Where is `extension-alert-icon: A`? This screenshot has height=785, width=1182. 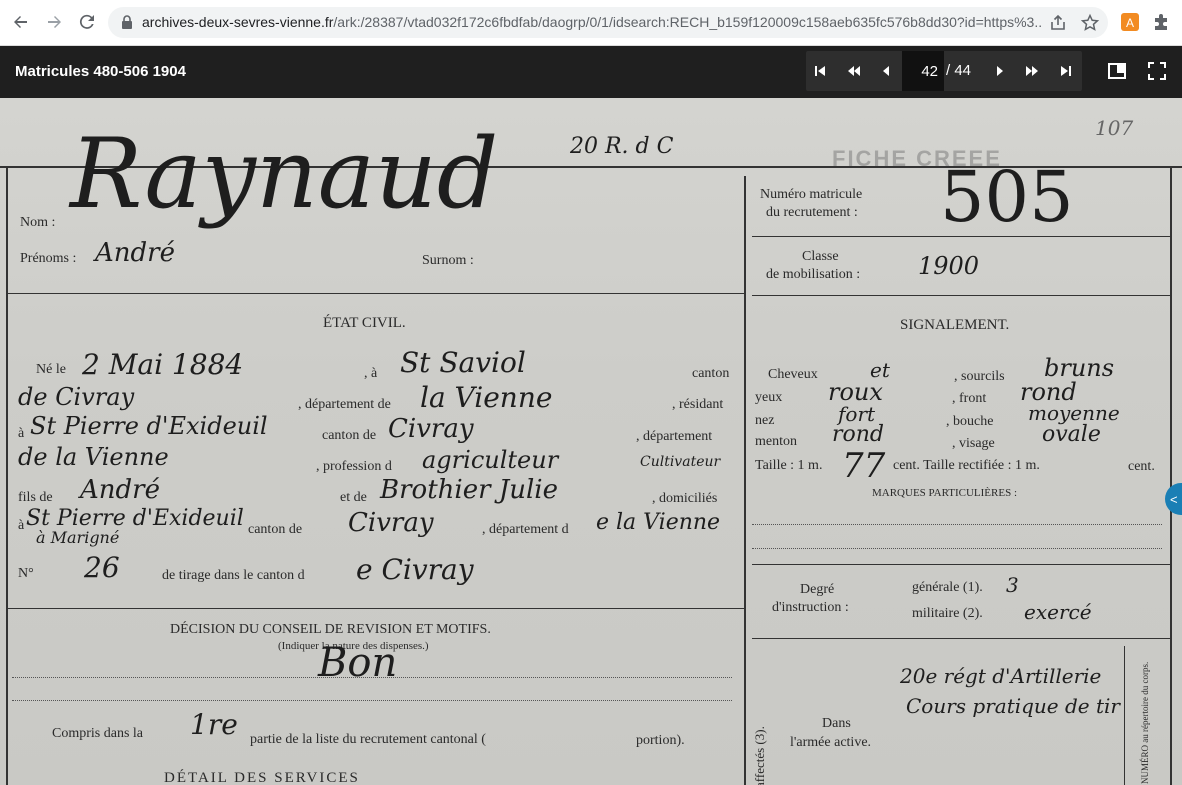 extension-alert-icon: A is located at coordinates (1130, 22).